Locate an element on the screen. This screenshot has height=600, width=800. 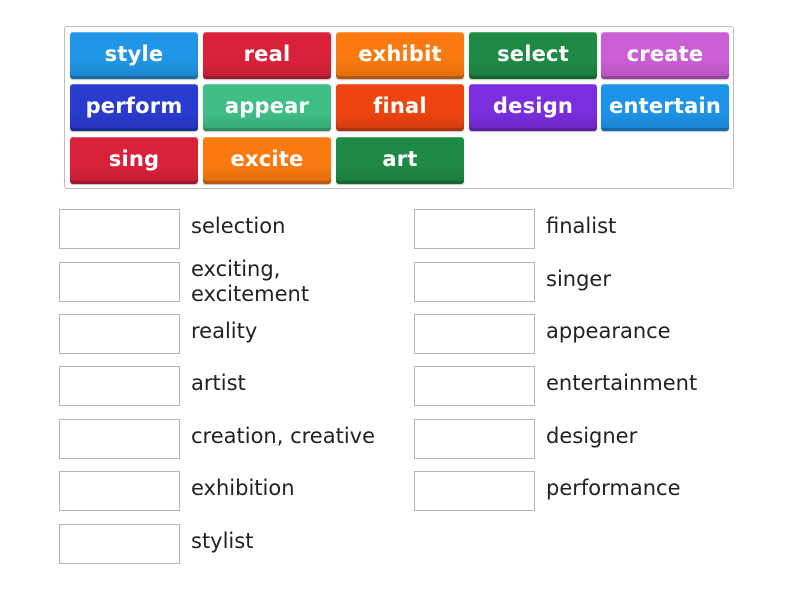
match-row: entertainment is located at coordinates (579, 386).